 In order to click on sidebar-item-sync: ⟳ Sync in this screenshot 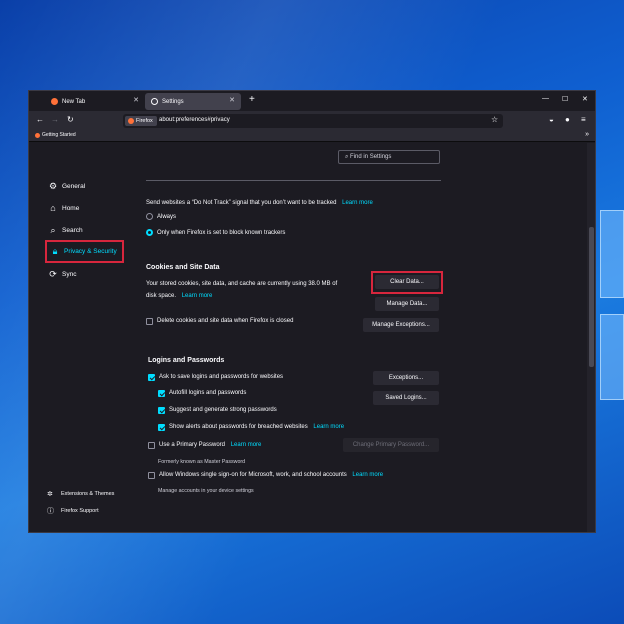, I will do `click(61, 274)`.